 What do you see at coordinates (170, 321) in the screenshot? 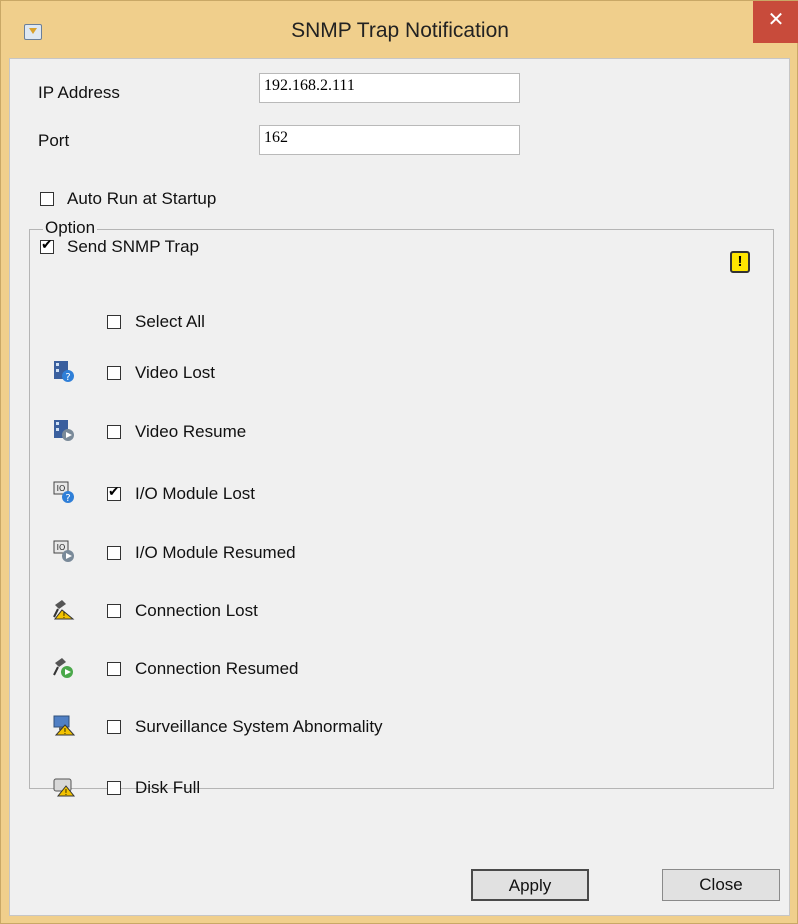
I see `select-all-label: Select All` at bounding box center [170, 321].